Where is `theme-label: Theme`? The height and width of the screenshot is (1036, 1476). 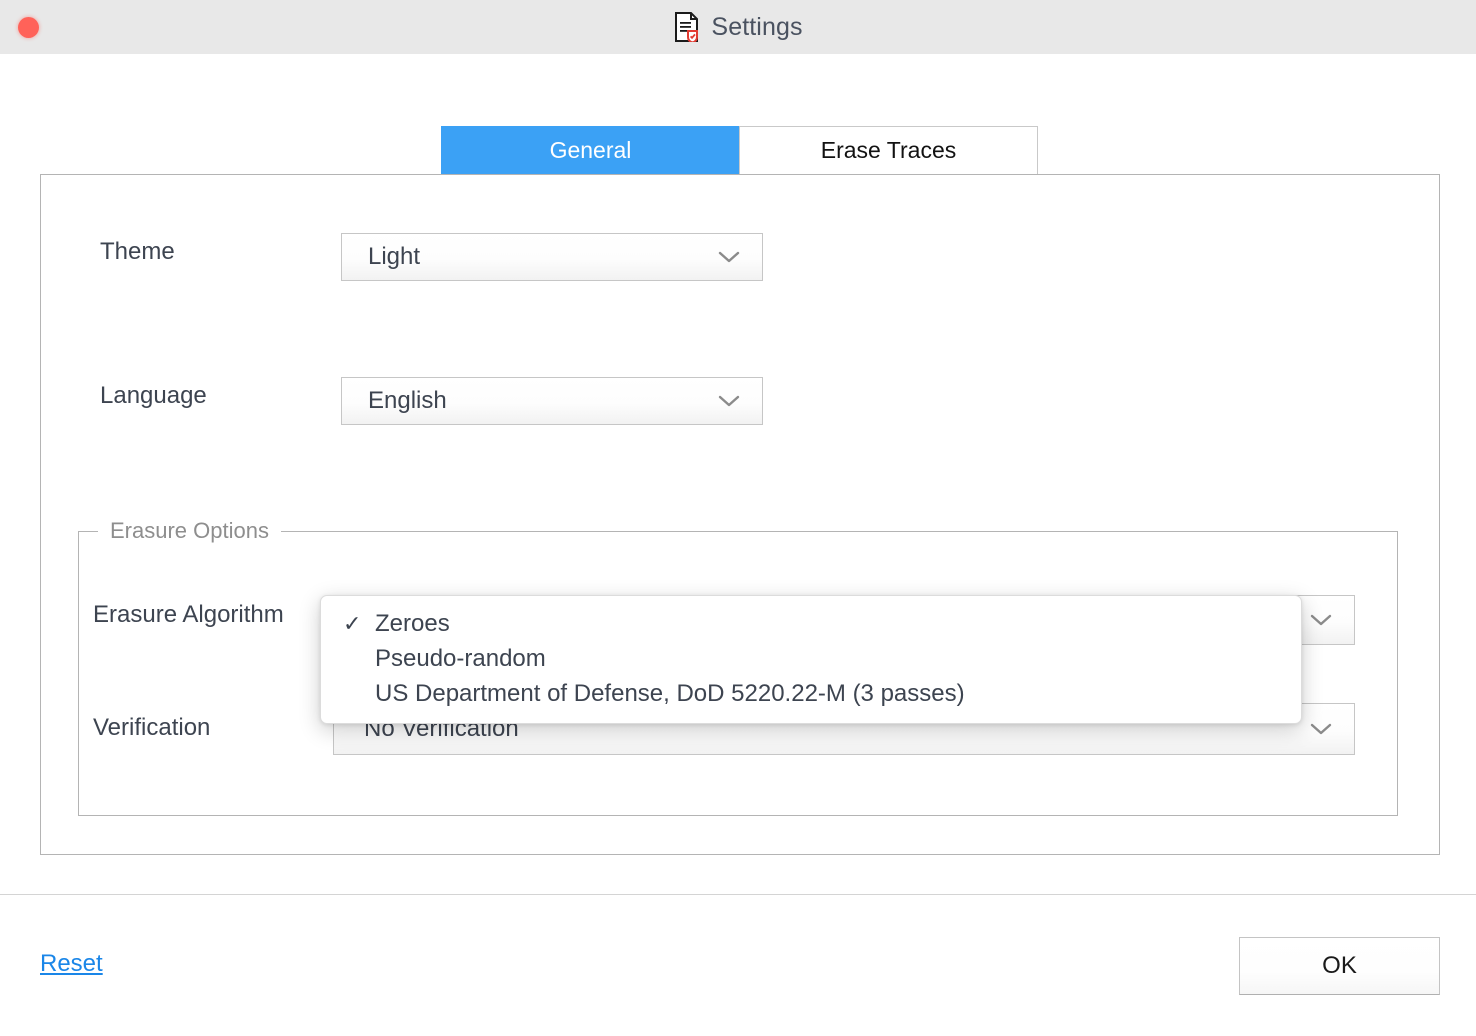 theme-label: Theme is located at coordinates (137, 251).